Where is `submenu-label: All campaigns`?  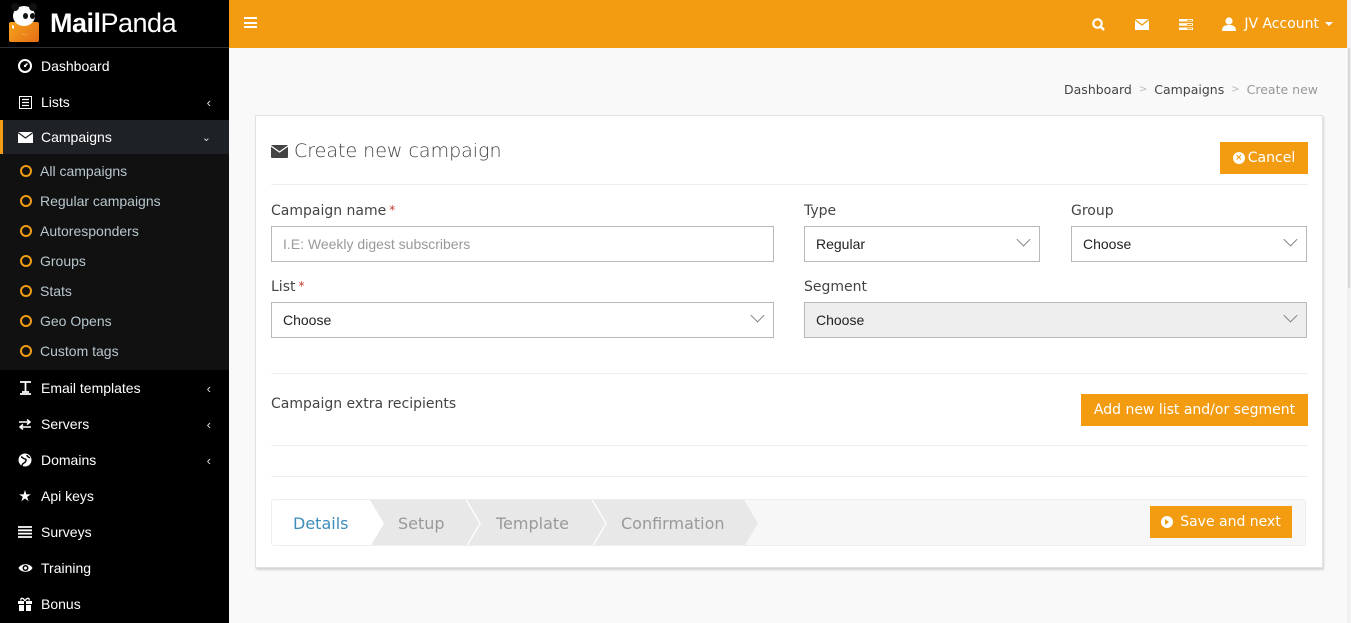
submenu-label: All campaigns is located at coordinates (84, 171).